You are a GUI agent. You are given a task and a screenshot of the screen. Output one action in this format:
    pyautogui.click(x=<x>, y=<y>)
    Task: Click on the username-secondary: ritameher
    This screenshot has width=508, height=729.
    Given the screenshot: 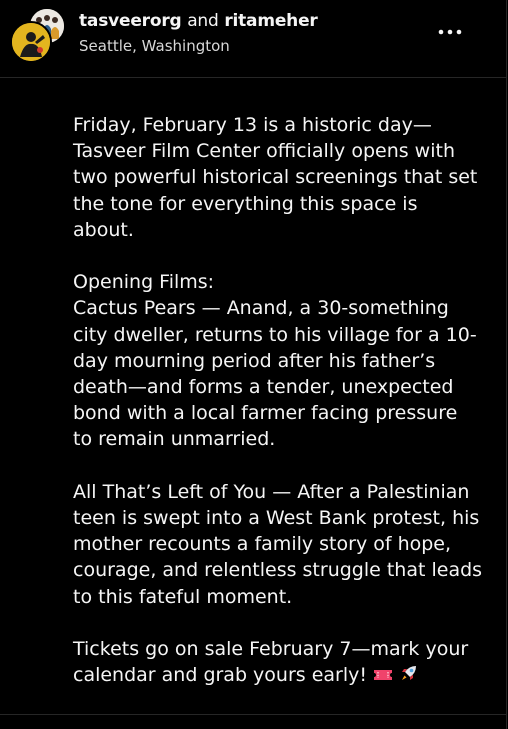 What is the action you would take?
    pyautogui.click(x=270, y=21)
    